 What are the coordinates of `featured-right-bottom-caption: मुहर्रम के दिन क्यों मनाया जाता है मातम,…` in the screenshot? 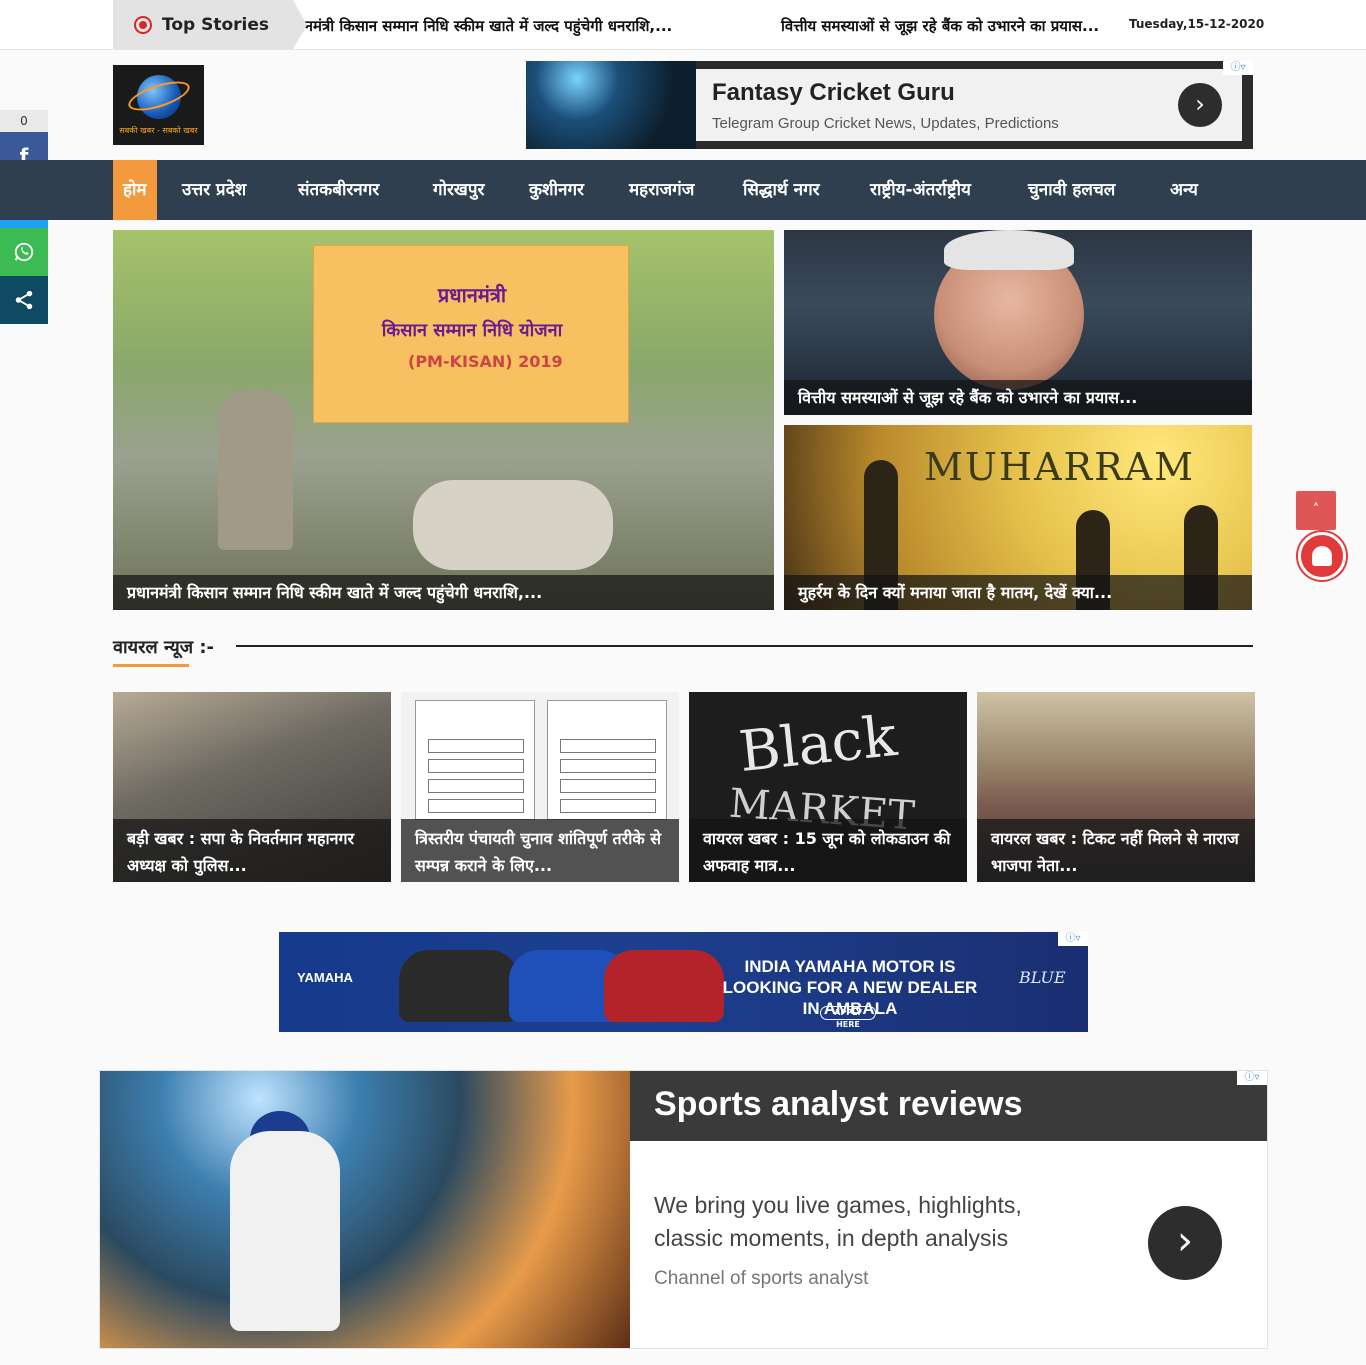 It's located at (1018, 592).